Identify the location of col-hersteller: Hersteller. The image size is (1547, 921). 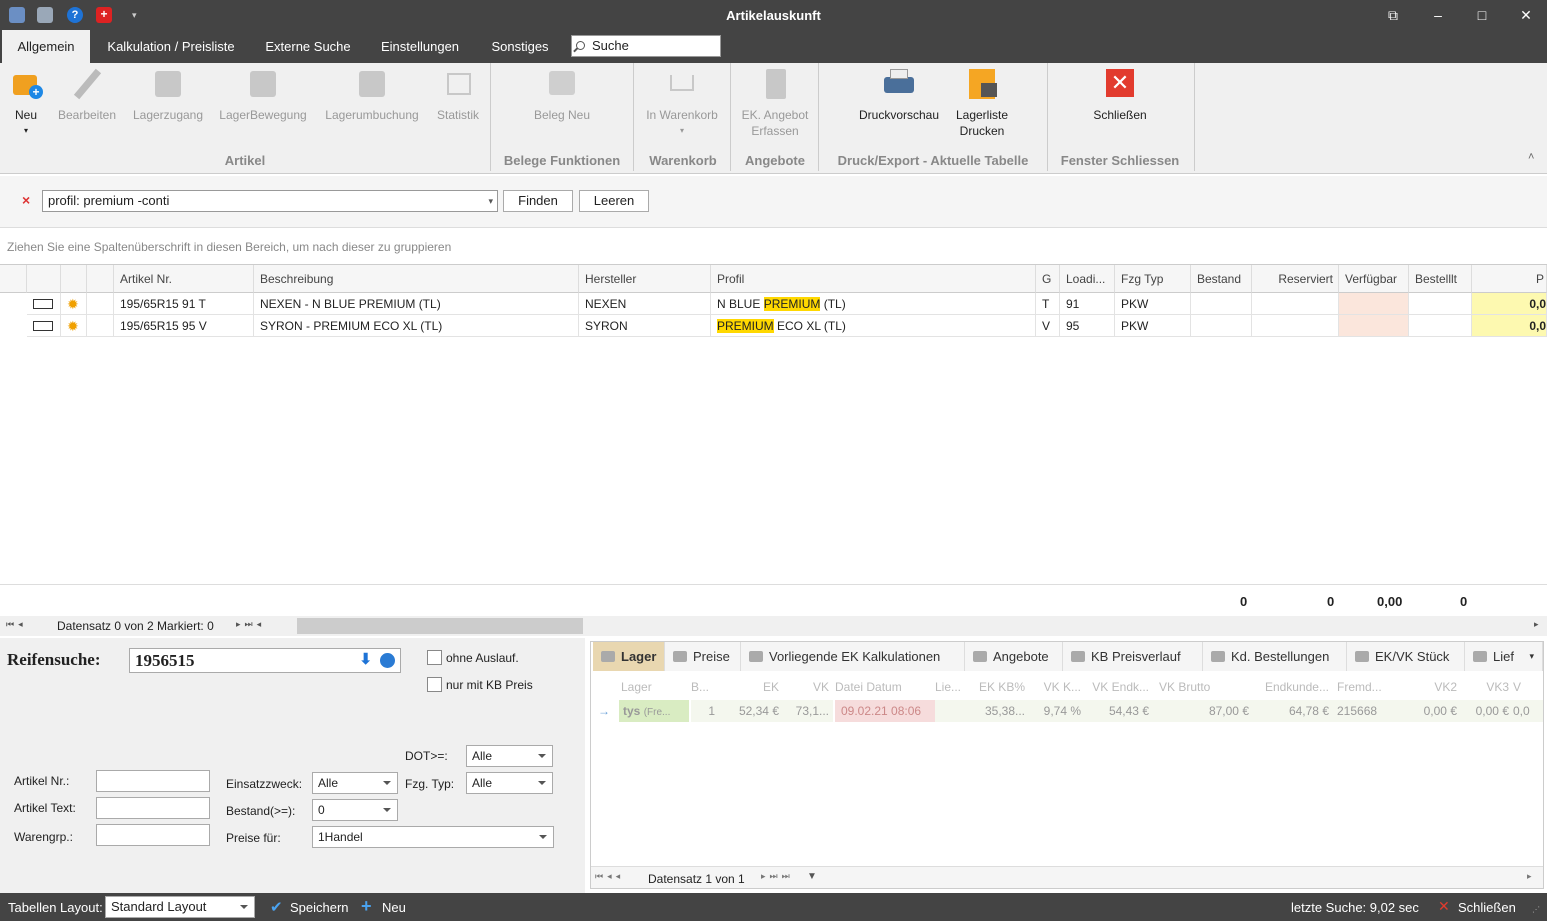
(645, 279).